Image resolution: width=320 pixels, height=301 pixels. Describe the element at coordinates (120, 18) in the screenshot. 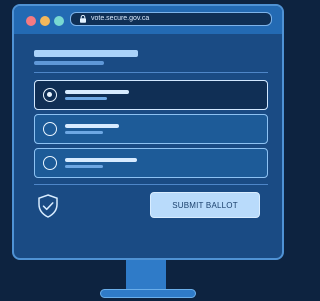

I see `url-text: vote.secure.gov.ca` at that location.